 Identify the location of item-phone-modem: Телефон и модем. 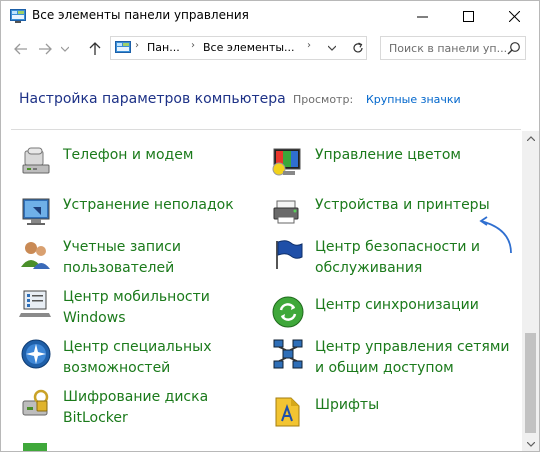
(139, 162).